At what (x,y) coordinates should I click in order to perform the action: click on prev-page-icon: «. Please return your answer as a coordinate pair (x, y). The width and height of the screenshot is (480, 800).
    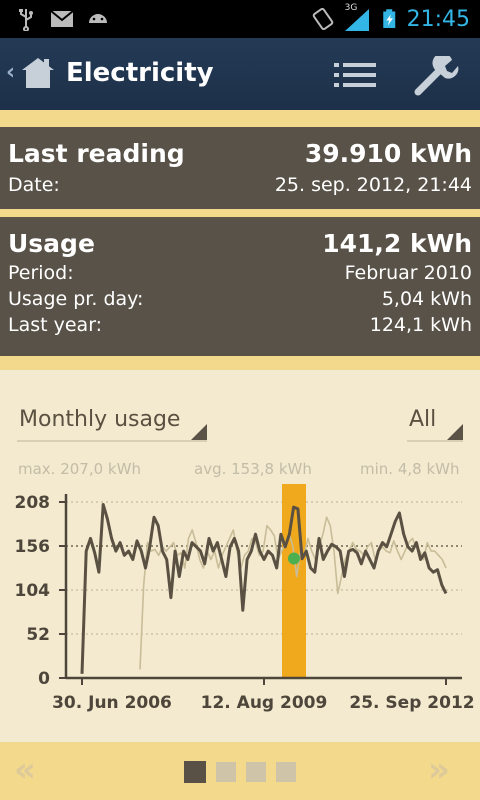
    Looking at the image, I should click on (25, 770).